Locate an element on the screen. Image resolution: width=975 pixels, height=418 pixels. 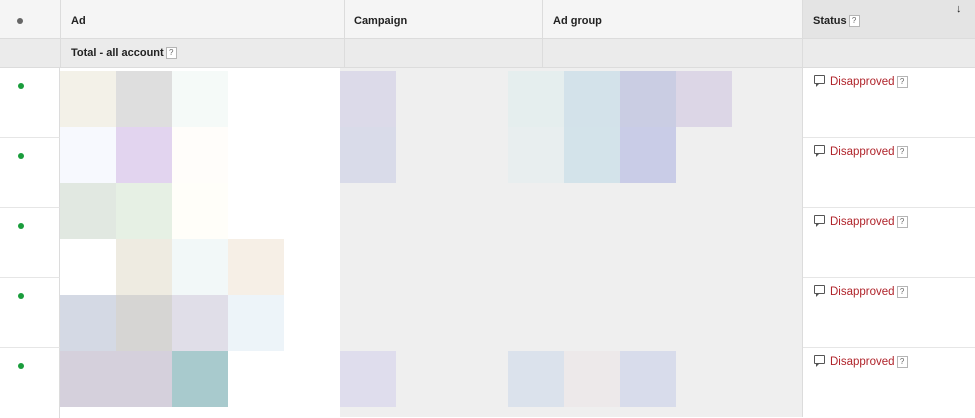
total-label: Total - all account? is located at coordinates (124, 53).